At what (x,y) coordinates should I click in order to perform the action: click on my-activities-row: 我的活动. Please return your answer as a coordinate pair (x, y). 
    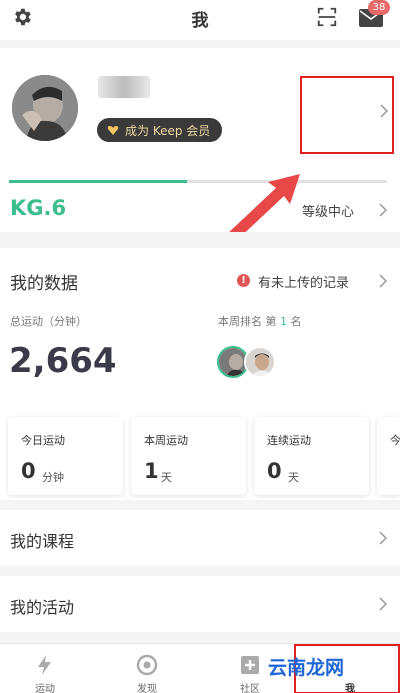
    Looking at the image, I should click on (200, 604).